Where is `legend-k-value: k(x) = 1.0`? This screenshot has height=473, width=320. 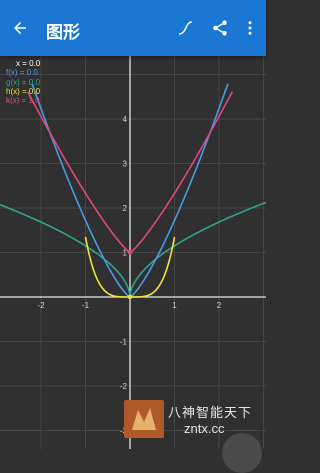
legend-k-value: k(x) = 1.0 is located at coordinates (23, 101).